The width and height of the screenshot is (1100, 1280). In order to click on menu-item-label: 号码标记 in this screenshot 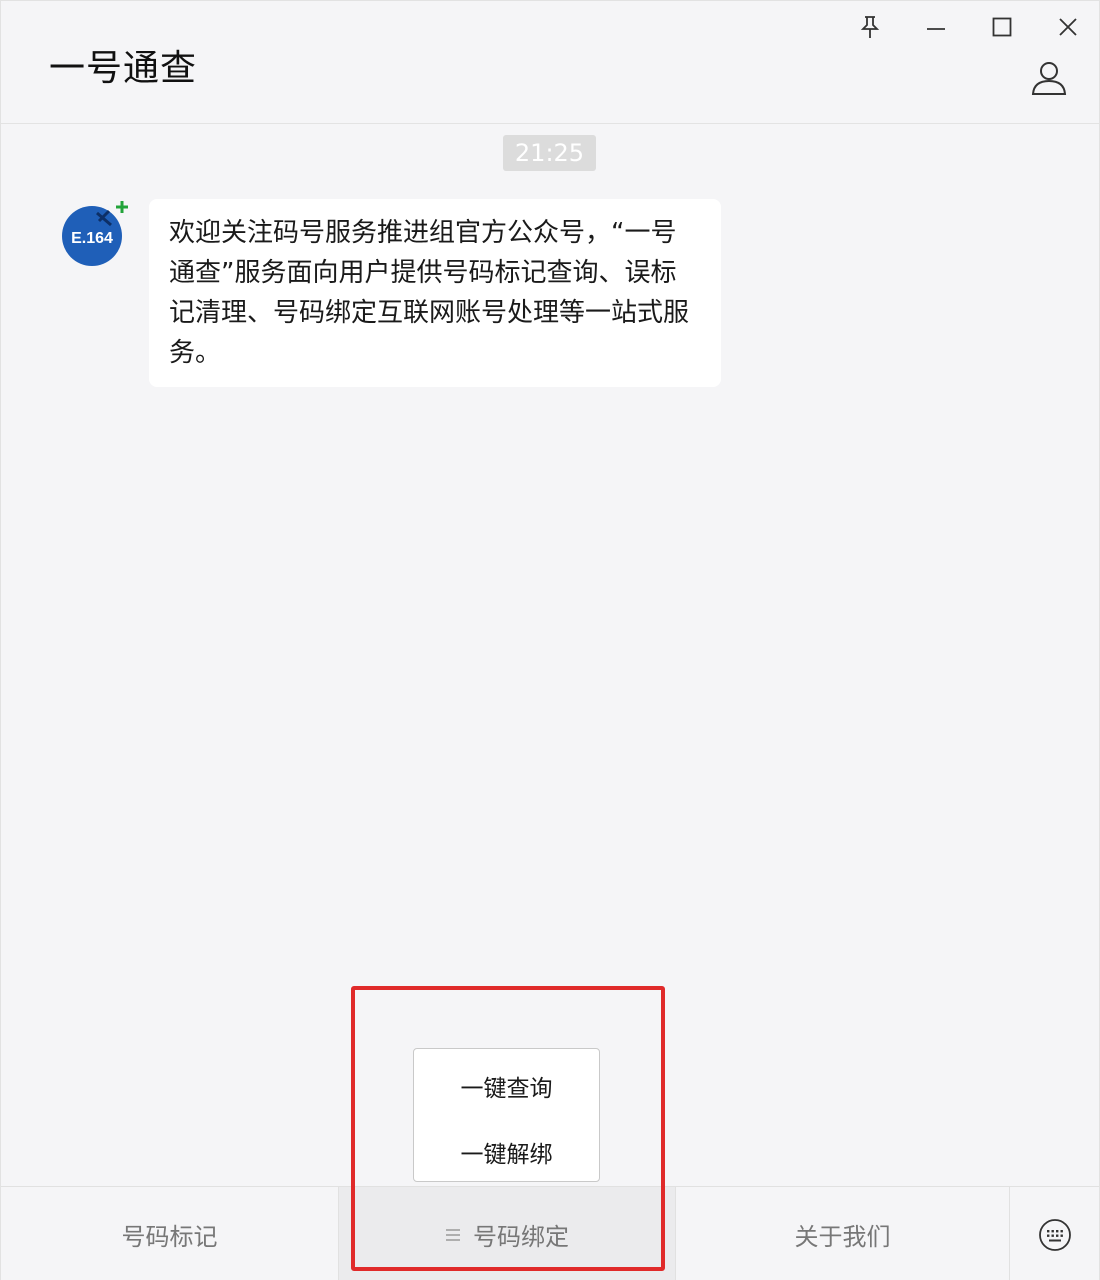, I will do `click(169, 1237)`.